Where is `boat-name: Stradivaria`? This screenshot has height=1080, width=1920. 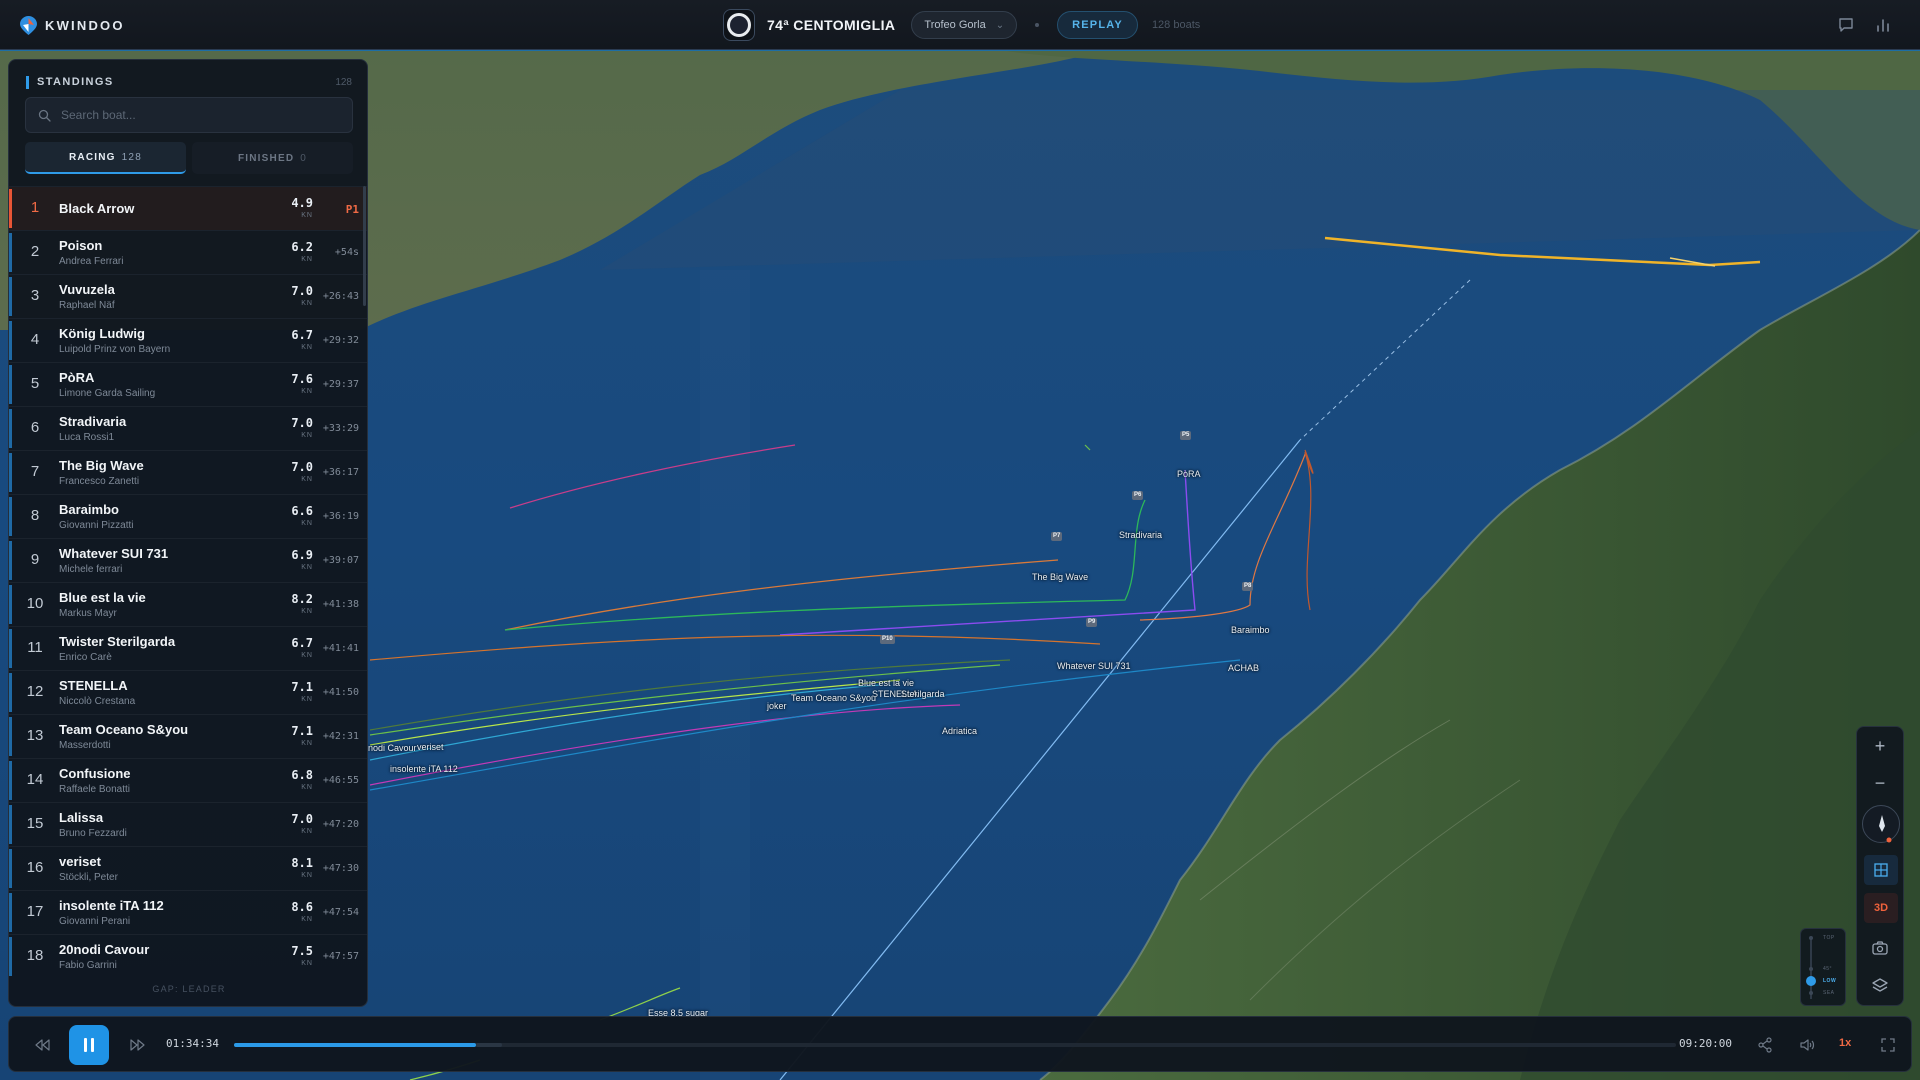
boat-name: Stradivaria is located at coordinates (93, 421).